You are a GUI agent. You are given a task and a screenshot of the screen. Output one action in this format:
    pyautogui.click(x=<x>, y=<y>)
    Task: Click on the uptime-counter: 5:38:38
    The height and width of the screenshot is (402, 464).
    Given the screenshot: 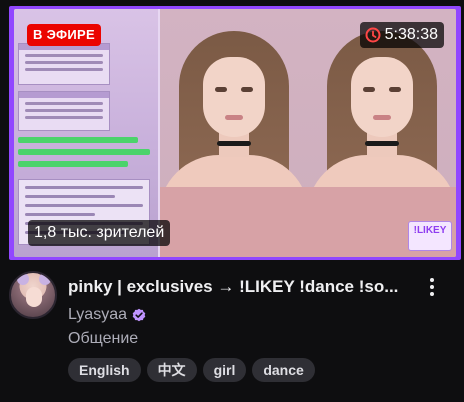 What is the action you would take?
    pyautogui.click(x=401, y=35)
    